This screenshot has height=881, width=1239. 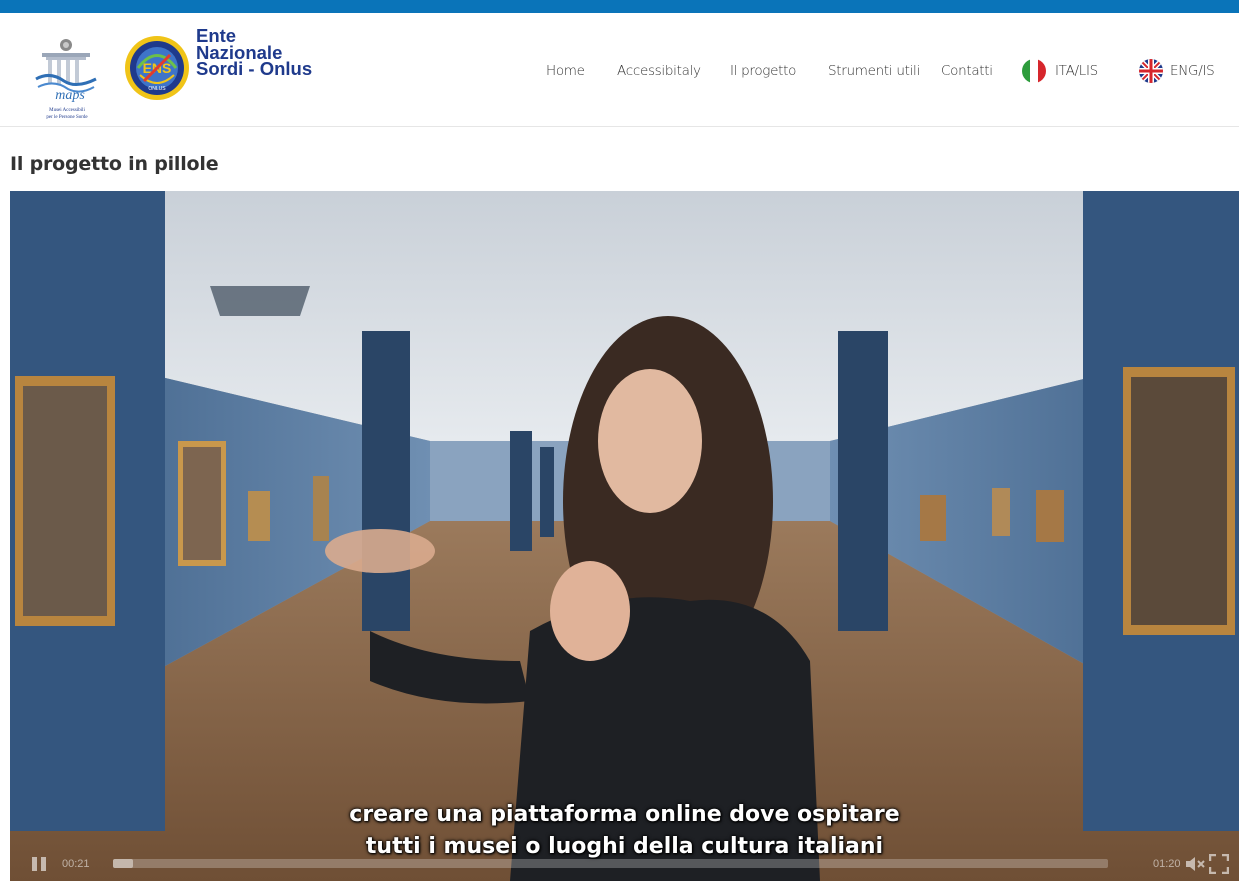 What do you see at coordinates (39, 864) in the screenshot?
I see `pause-icon` at bounding box center [39, 864].